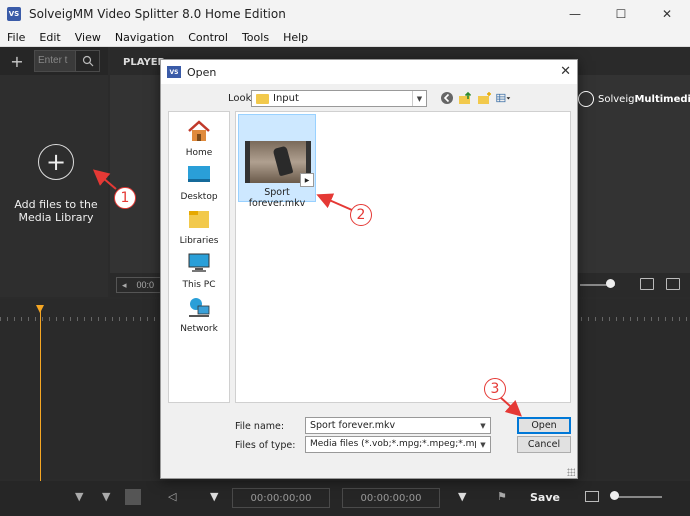 The height and width of the screenshot is (516, 690). I want to click on annotation-marker-2: 2, so click(361, 215).